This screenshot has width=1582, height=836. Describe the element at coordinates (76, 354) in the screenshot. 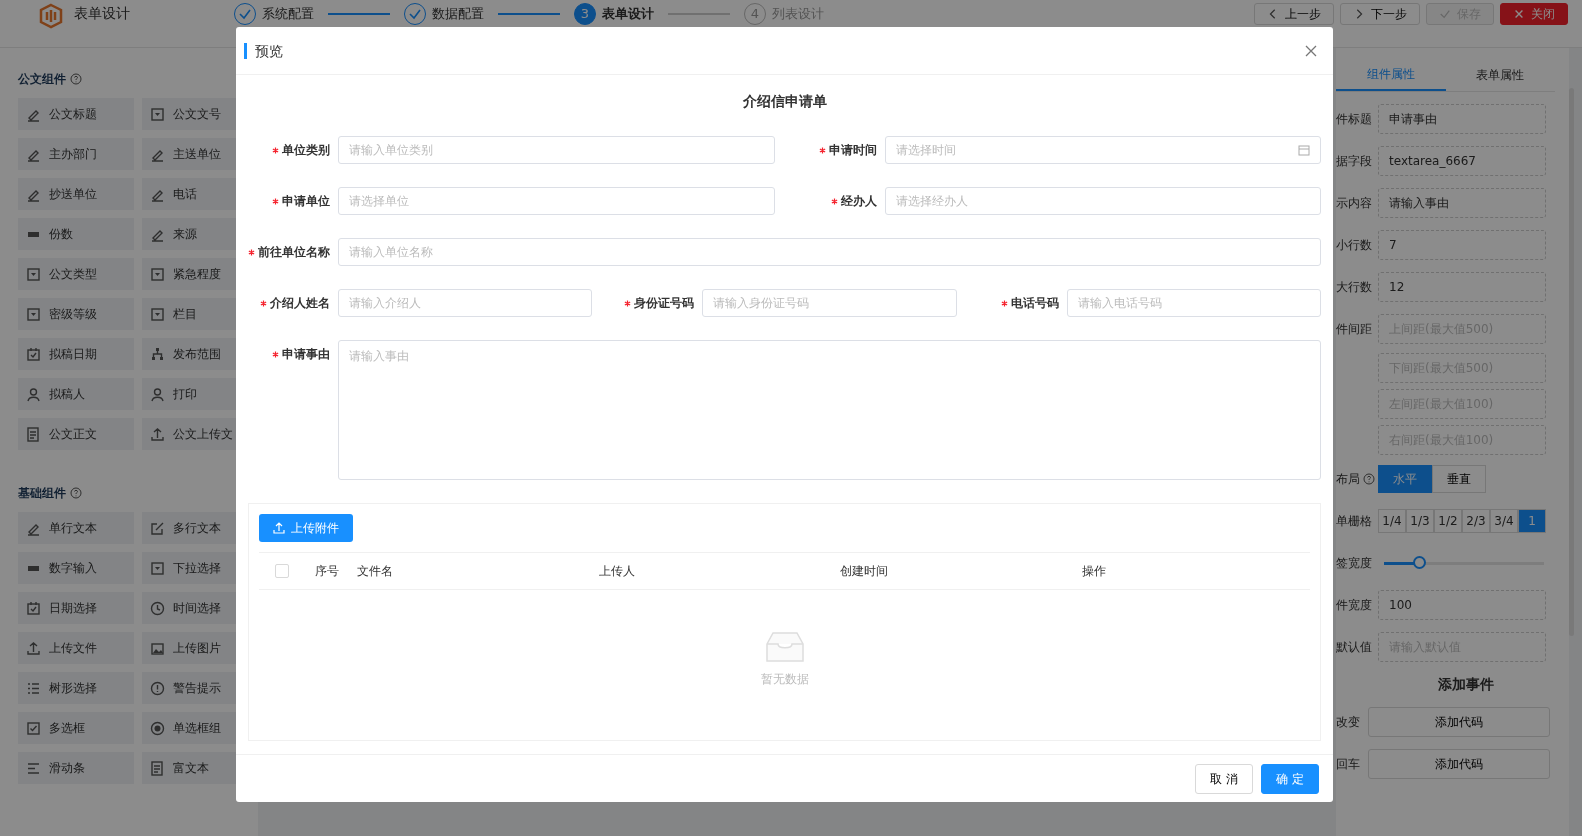

I see `component-item: 拟稿日期` at that location.